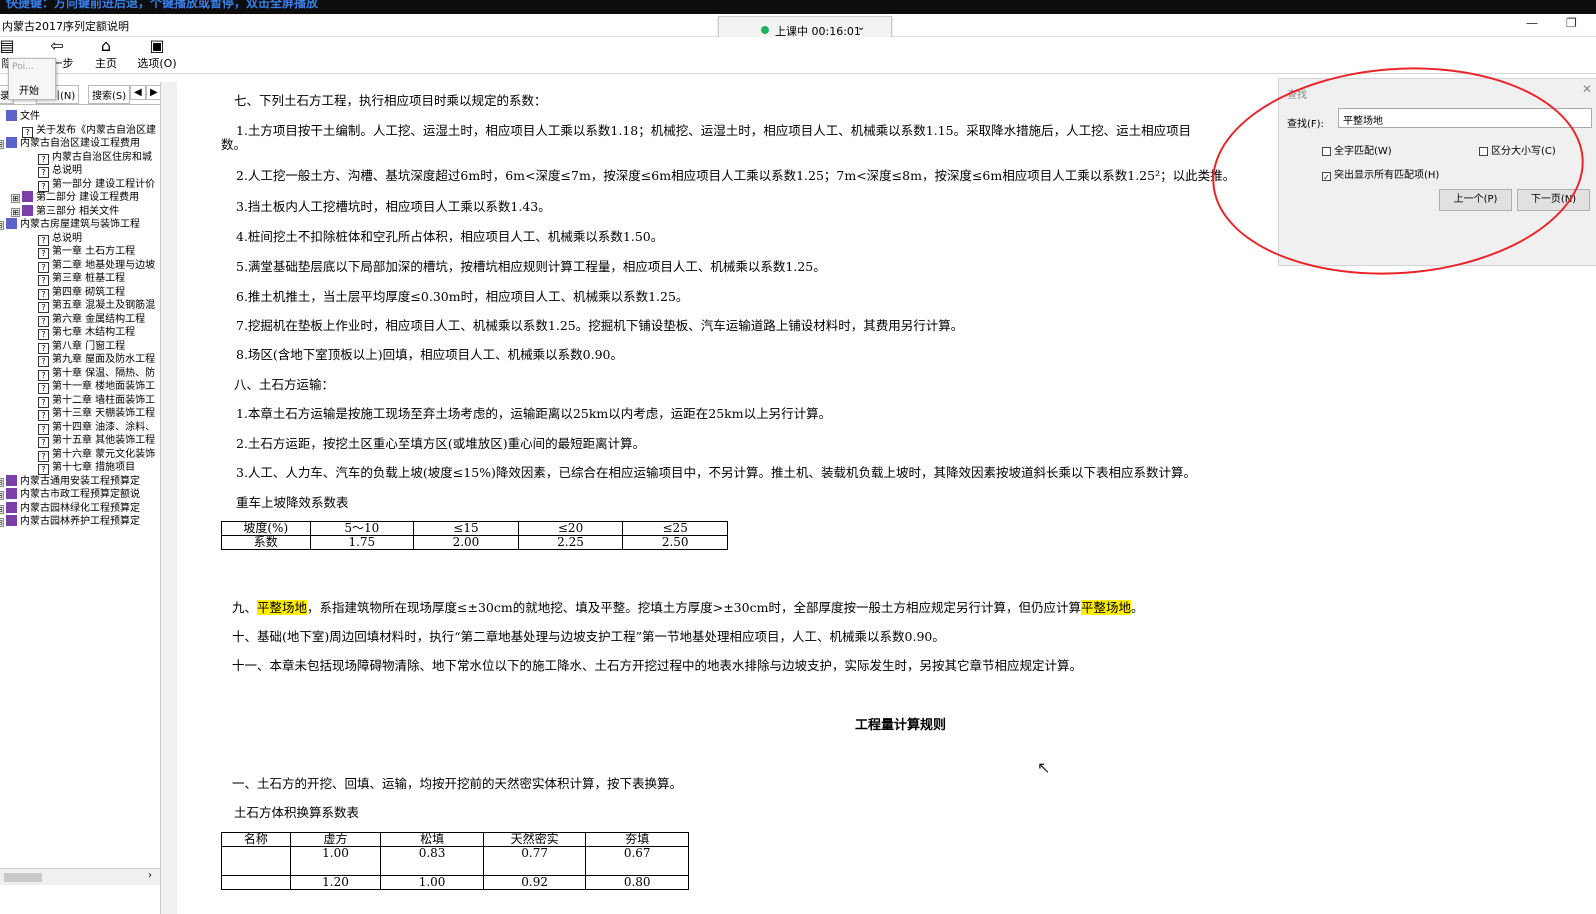 The width and height of the screenshot is (1596, 914). I want to click on table-cell: ≤15, so click(466, 528).